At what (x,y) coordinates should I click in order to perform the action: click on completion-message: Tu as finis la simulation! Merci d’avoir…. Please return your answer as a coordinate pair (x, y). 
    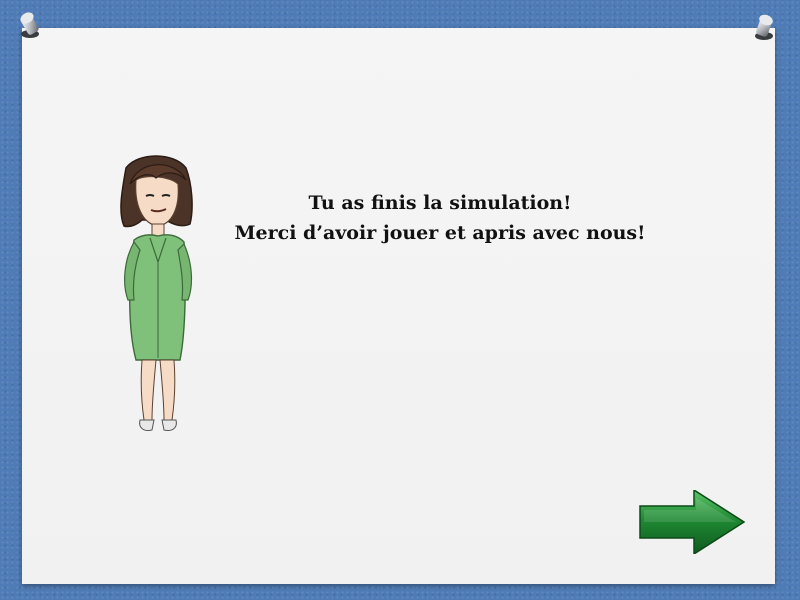
    Looking at the image, I should click on (440, 218).